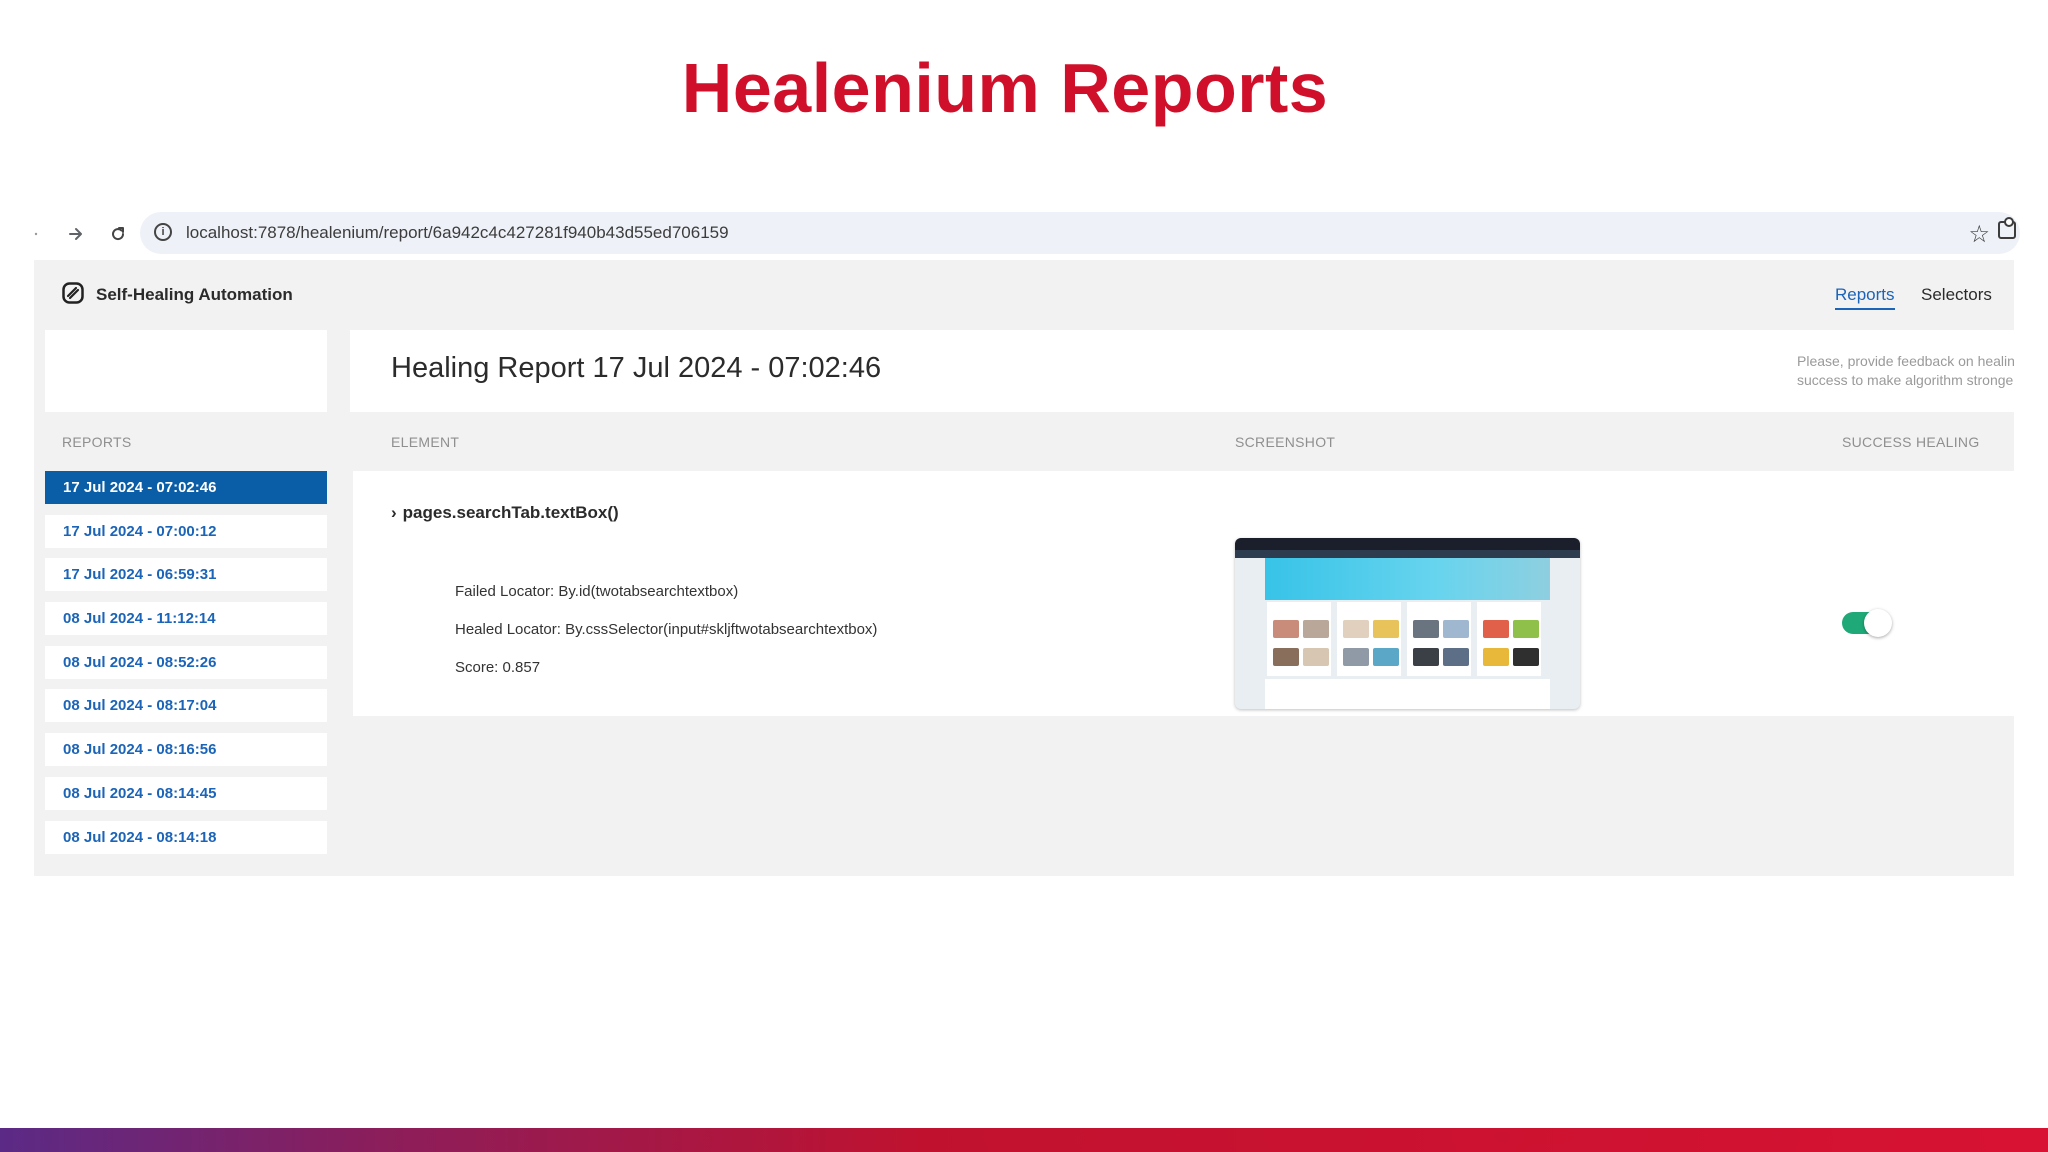  I want to click on star-icon: ☆, so click(1979, 234).